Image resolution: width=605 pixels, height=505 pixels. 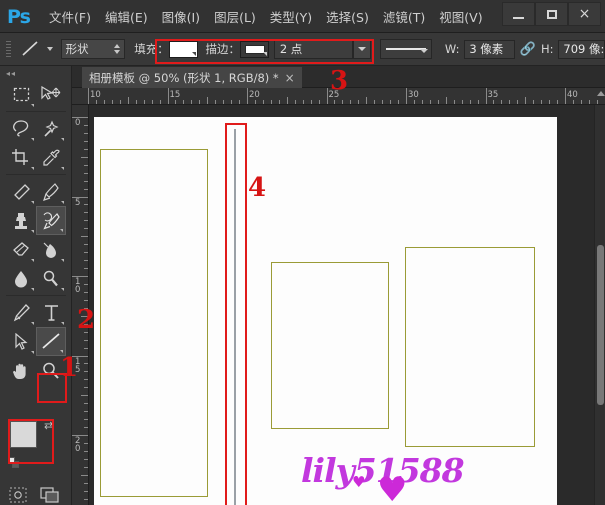 I want to click on chain-link-icon: 🔗, so click(x=528, y=49).